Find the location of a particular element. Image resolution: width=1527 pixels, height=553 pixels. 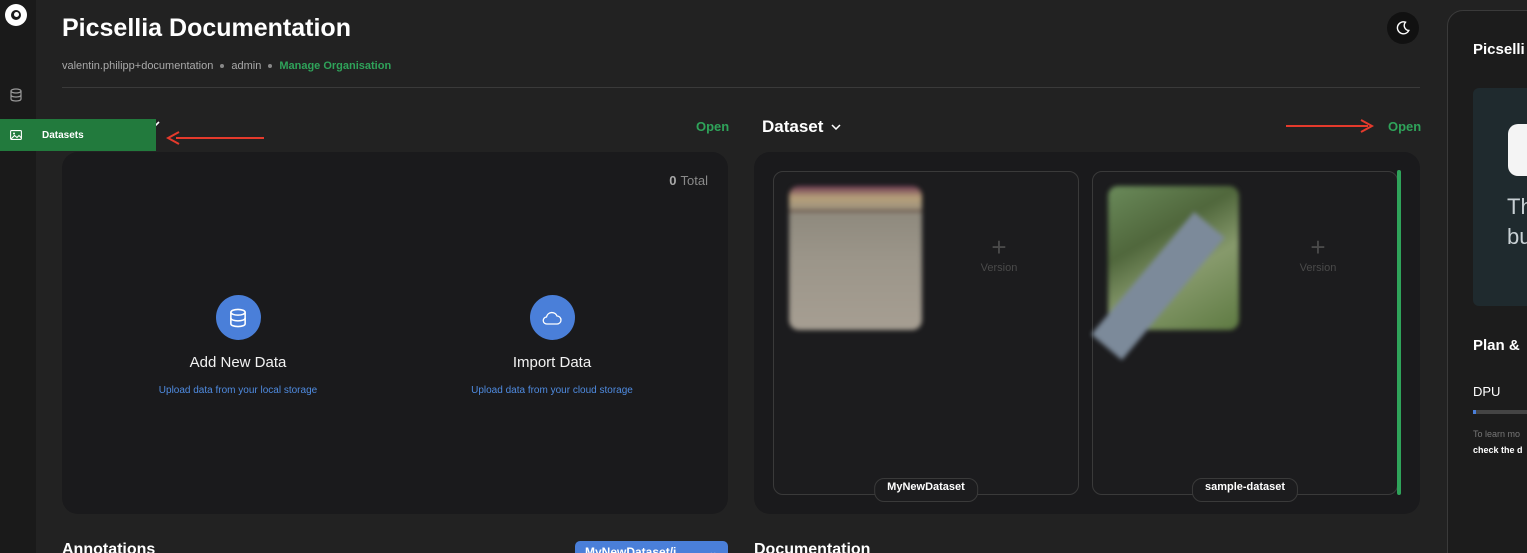

learn-more-text: To learn mo is located at coordinates (1497, 434).